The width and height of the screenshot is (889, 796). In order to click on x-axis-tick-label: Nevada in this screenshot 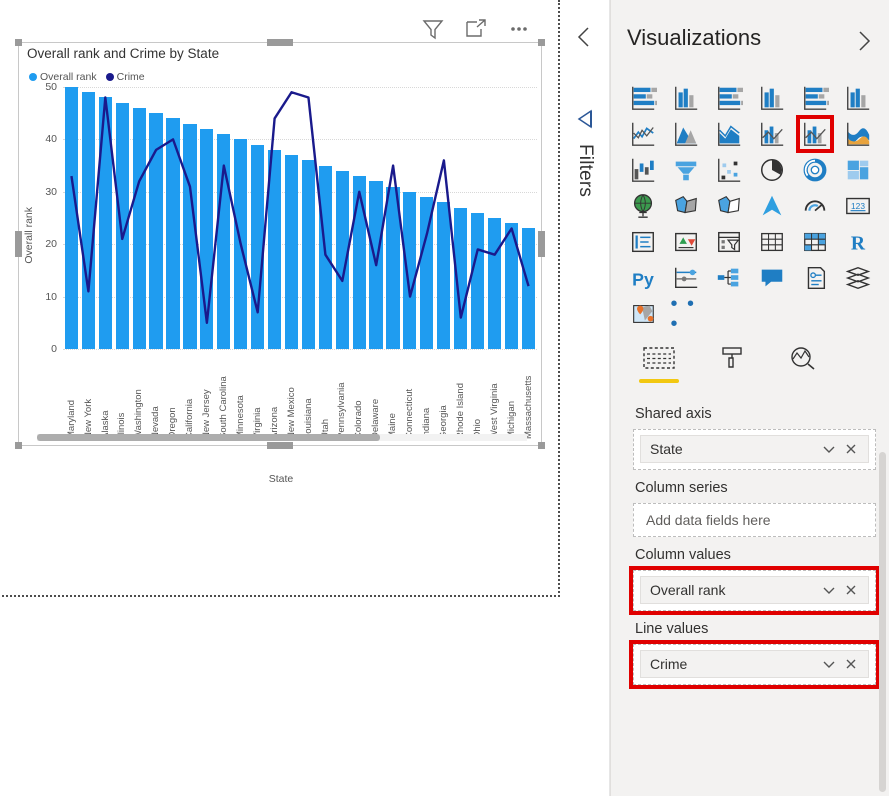, I will do `click(156, 395)`.